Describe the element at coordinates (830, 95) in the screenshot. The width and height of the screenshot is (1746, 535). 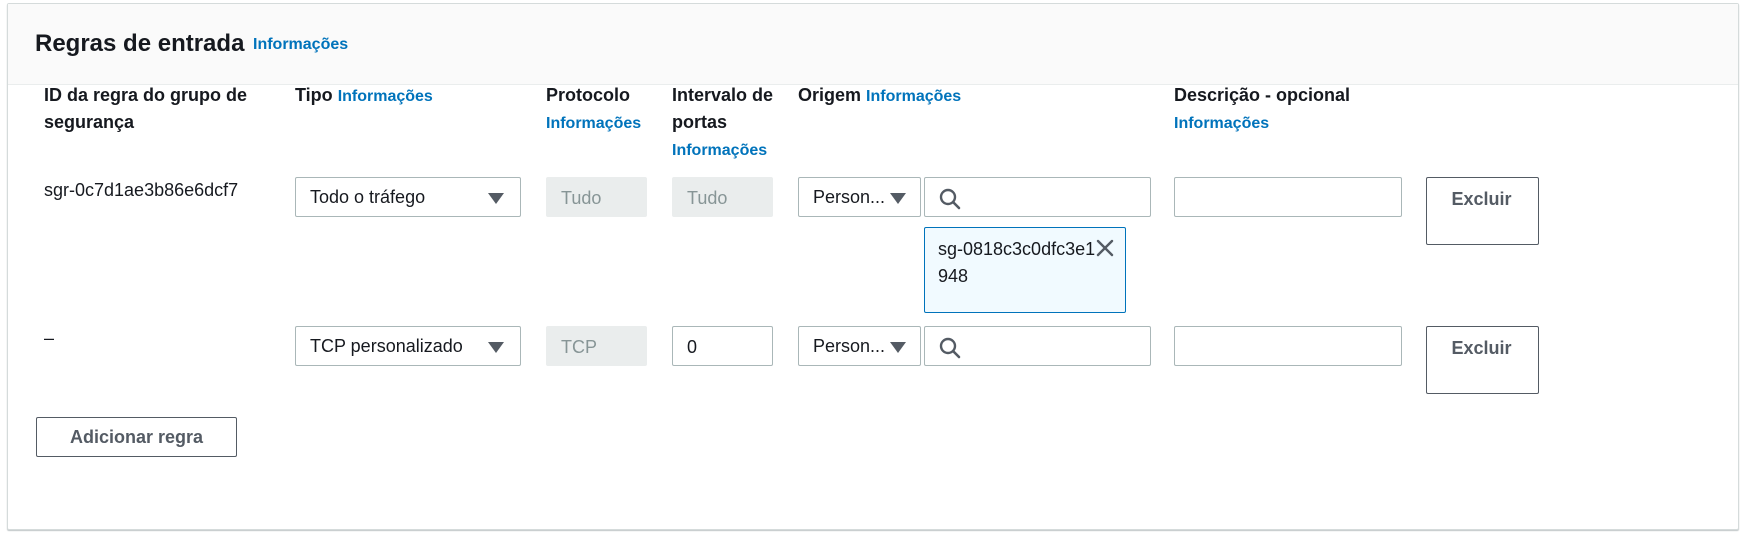
I see `source-header-label: Origem` at that location.